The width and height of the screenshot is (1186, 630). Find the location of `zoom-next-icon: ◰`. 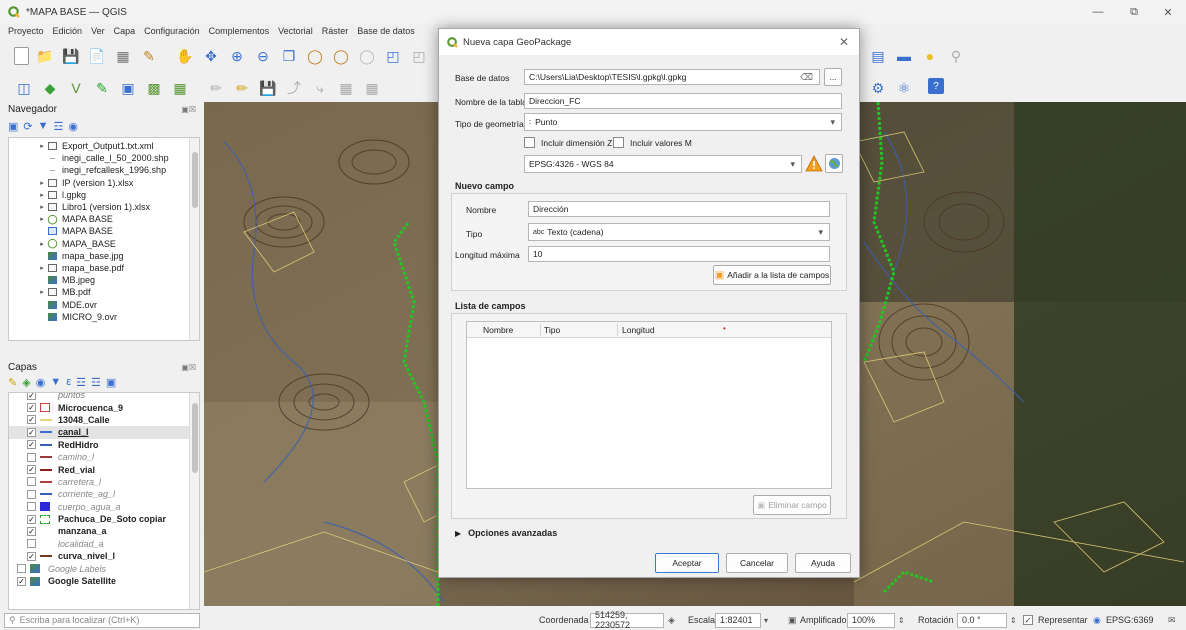

zoom-next-icon: ◰ is located at coordinates (419, 56).